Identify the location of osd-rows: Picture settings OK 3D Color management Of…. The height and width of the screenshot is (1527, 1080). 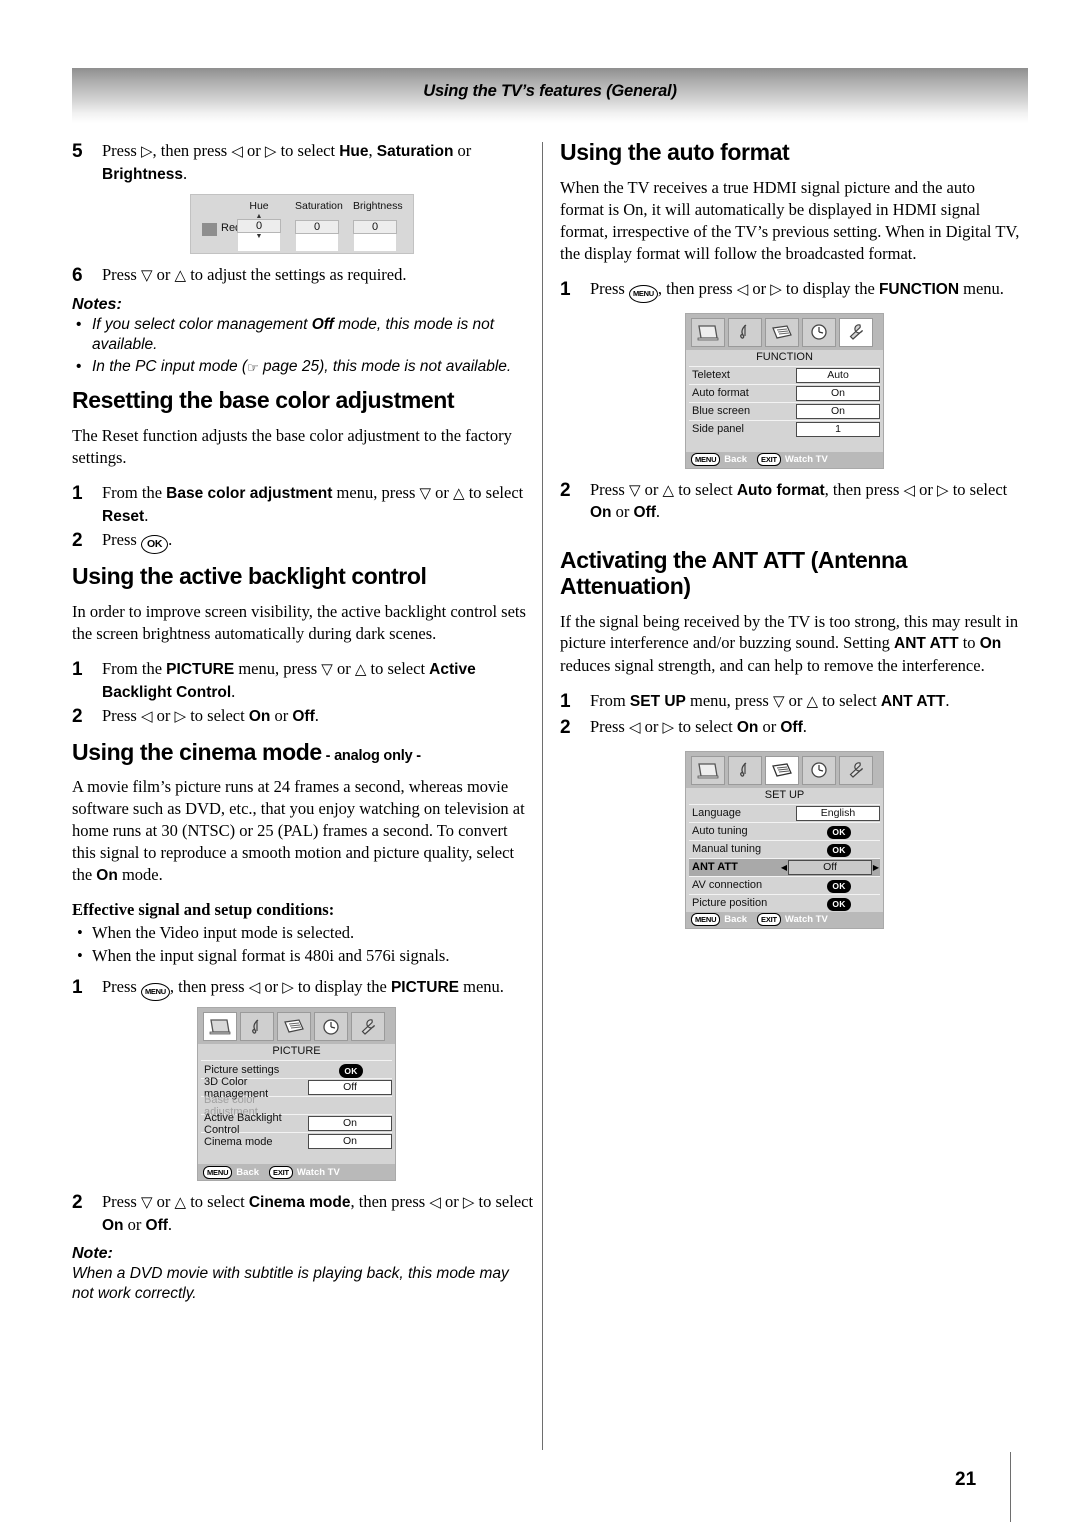
(296, 1105).